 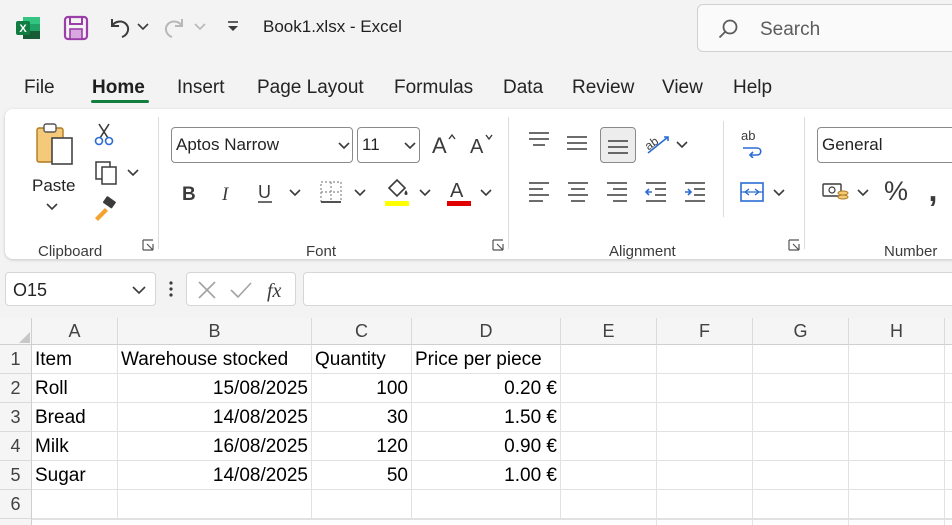 What do you see at coordinates (658, 144) in the screenshot?
I see `orientation-icon: ab` at bounding box center [658, 144].